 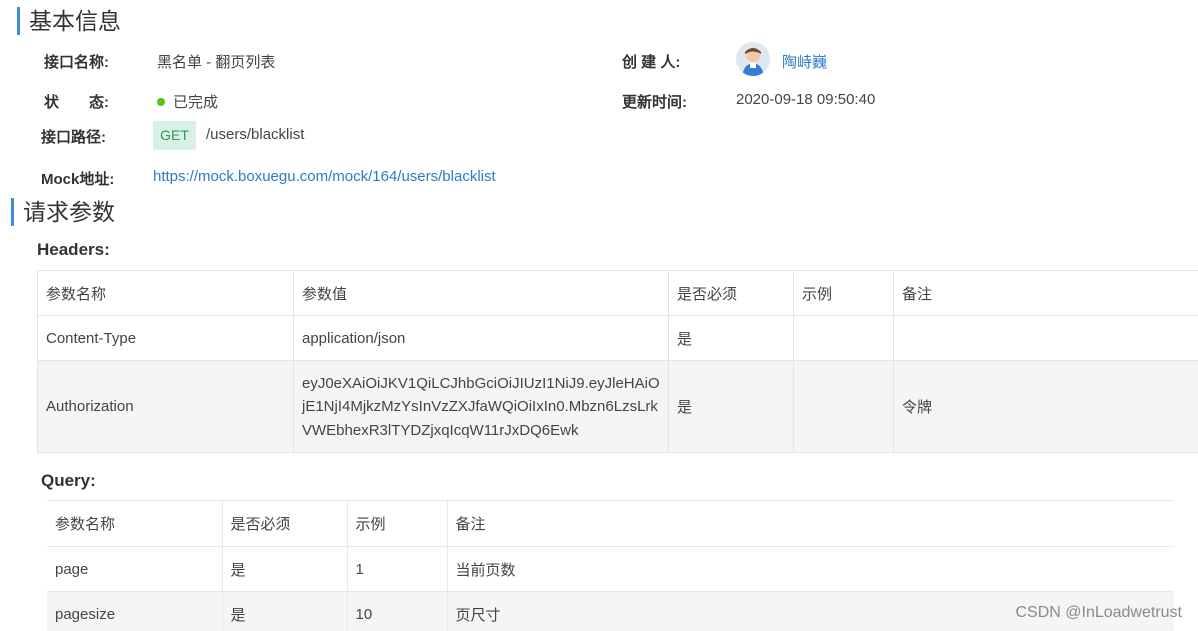 I want to click on api-name-label: 接口名称:, so click(x=76, y=62).